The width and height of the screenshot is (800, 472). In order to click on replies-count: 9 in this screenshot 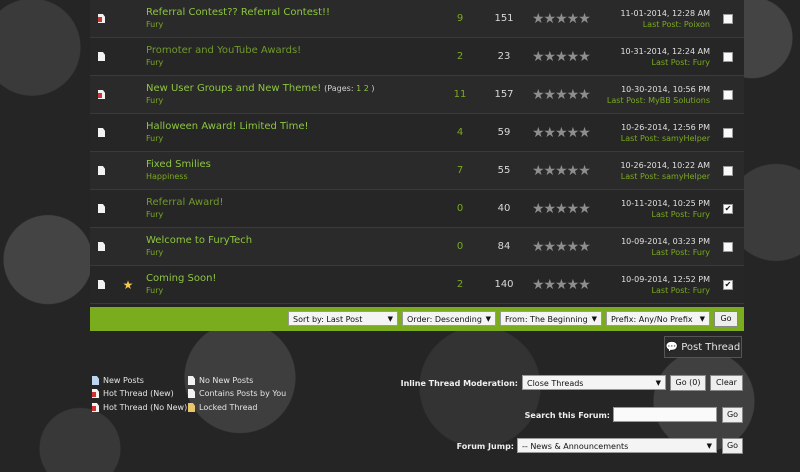, I will do `click(460, 18)`.